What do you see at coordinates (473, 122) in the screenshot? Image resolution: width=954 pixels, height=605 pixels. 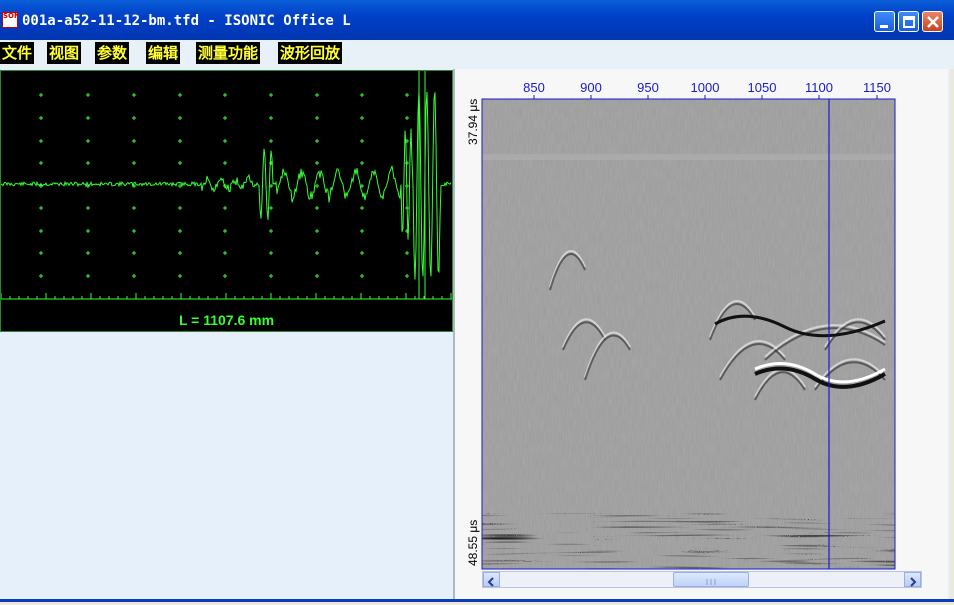 I see `y-top-label: 37.94 μs` at bounding box center [473, 122].